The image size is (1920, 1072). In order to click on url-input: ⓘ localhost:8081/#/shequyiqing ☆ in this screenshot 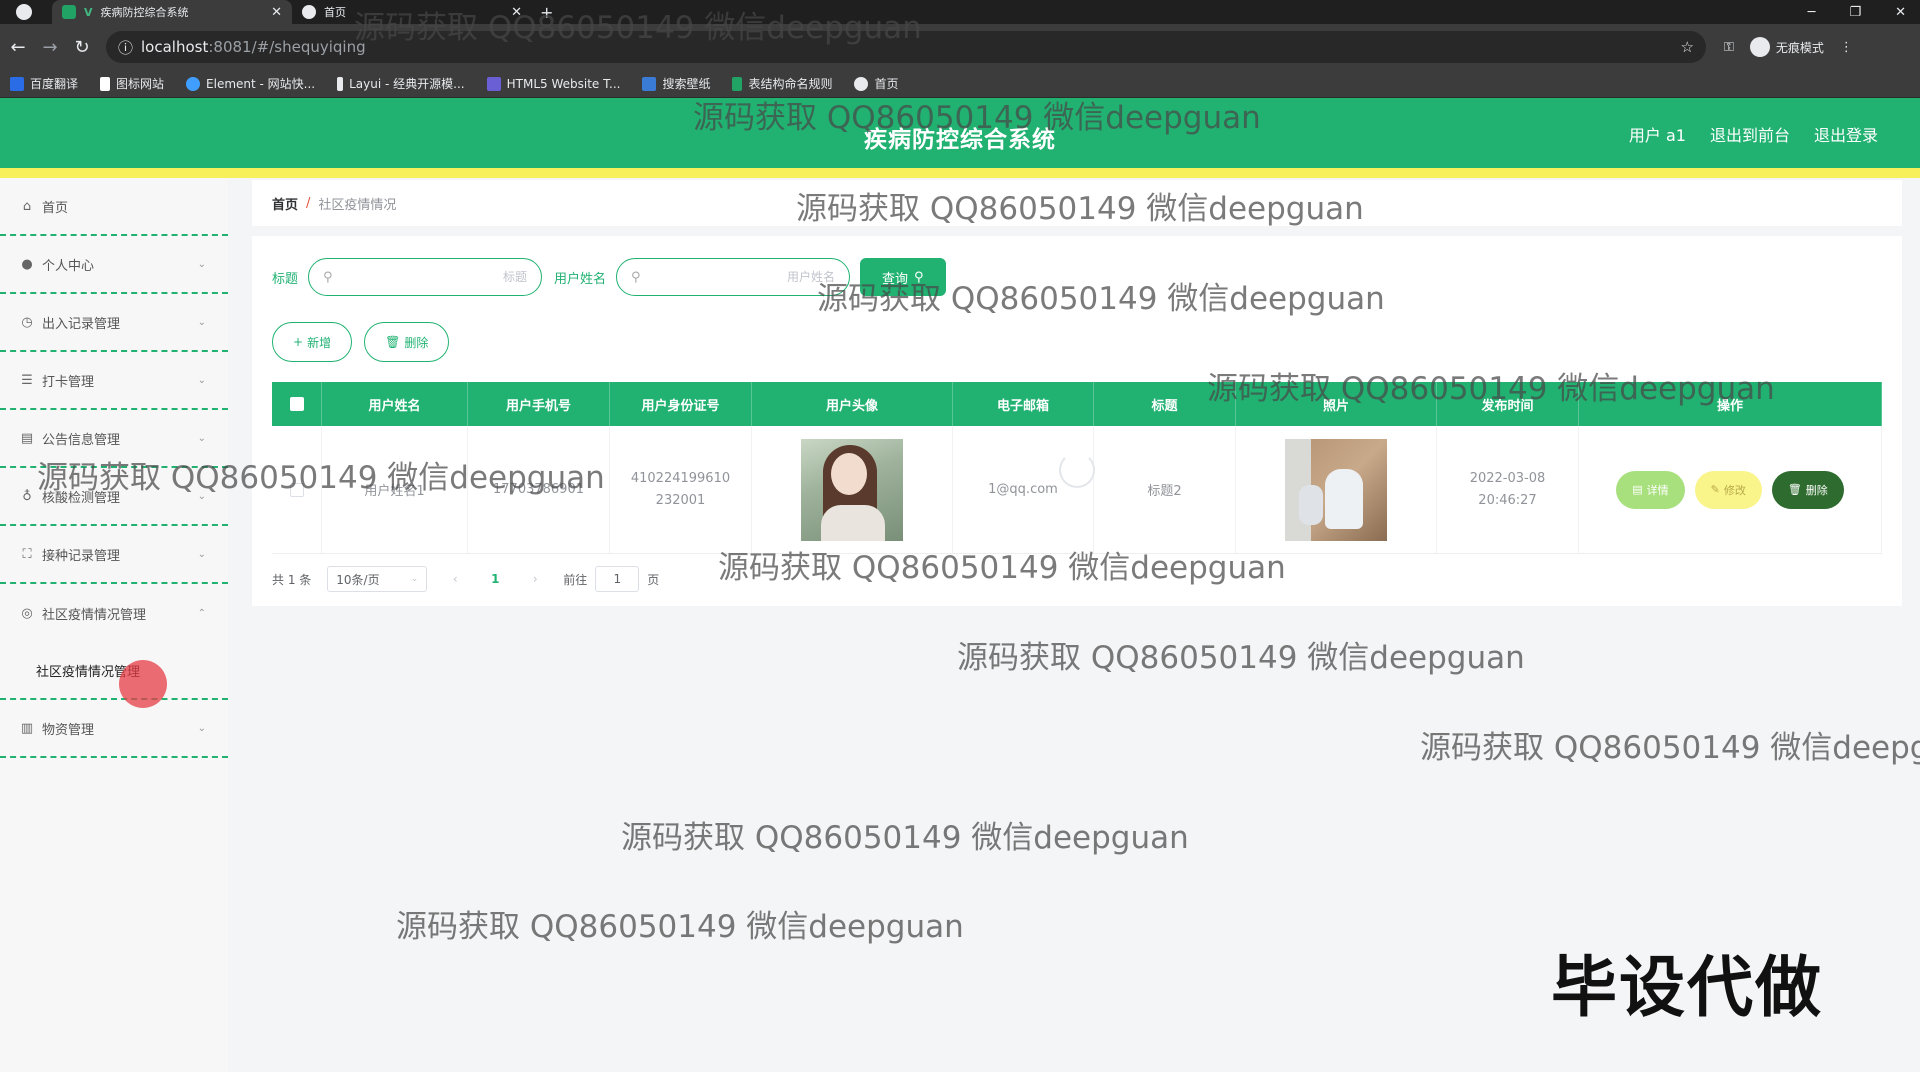, I will do `click(906, 47)`.